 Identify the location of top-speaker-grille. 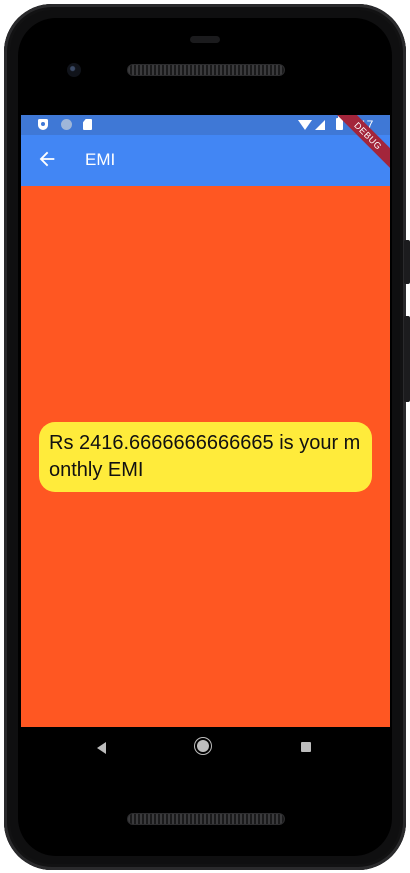
(206, 70).